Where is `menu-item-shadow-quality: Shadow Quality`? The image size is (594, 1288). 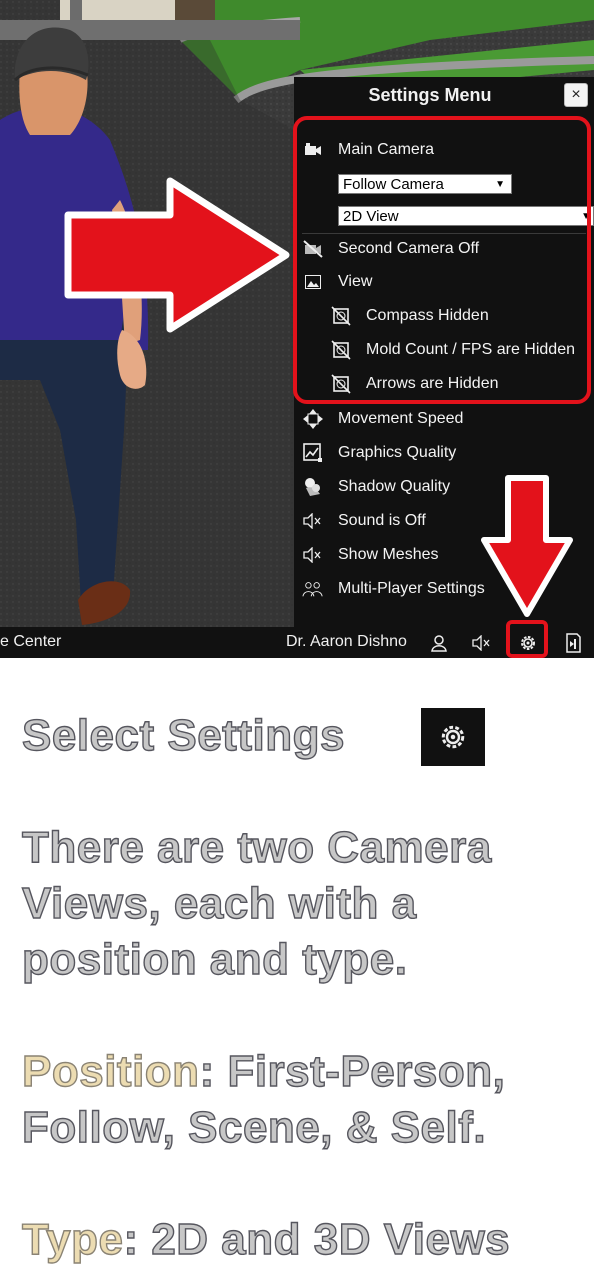
menu-item-shadow-quality: Shadow Quality is located at coordinates (376, 487).